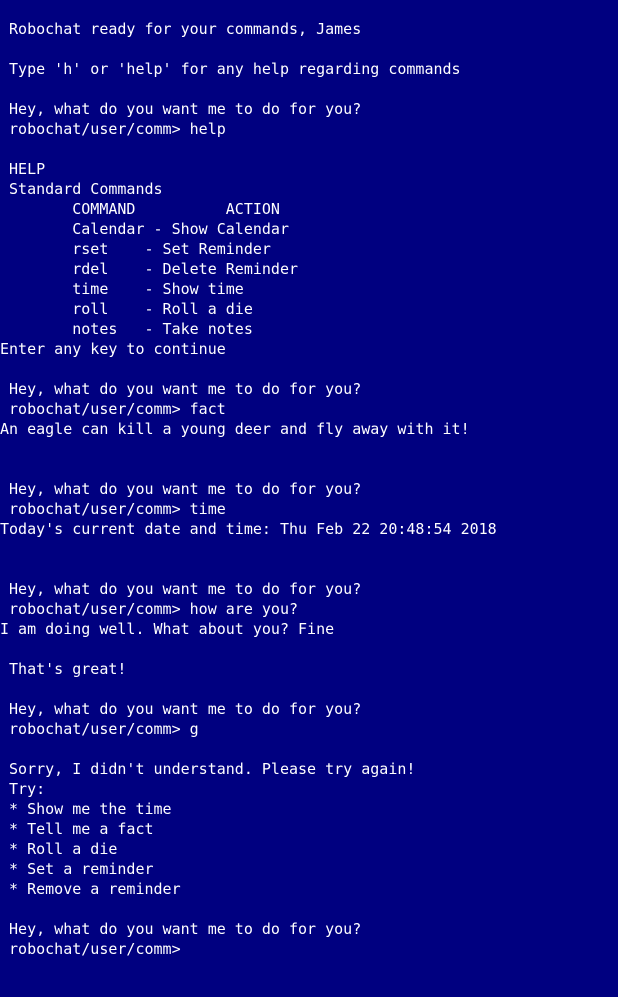  Describe the element at coordinates (181, 29) in the screenshot. I see `greeting-line: Robochat ready for your commands, James` at that location.